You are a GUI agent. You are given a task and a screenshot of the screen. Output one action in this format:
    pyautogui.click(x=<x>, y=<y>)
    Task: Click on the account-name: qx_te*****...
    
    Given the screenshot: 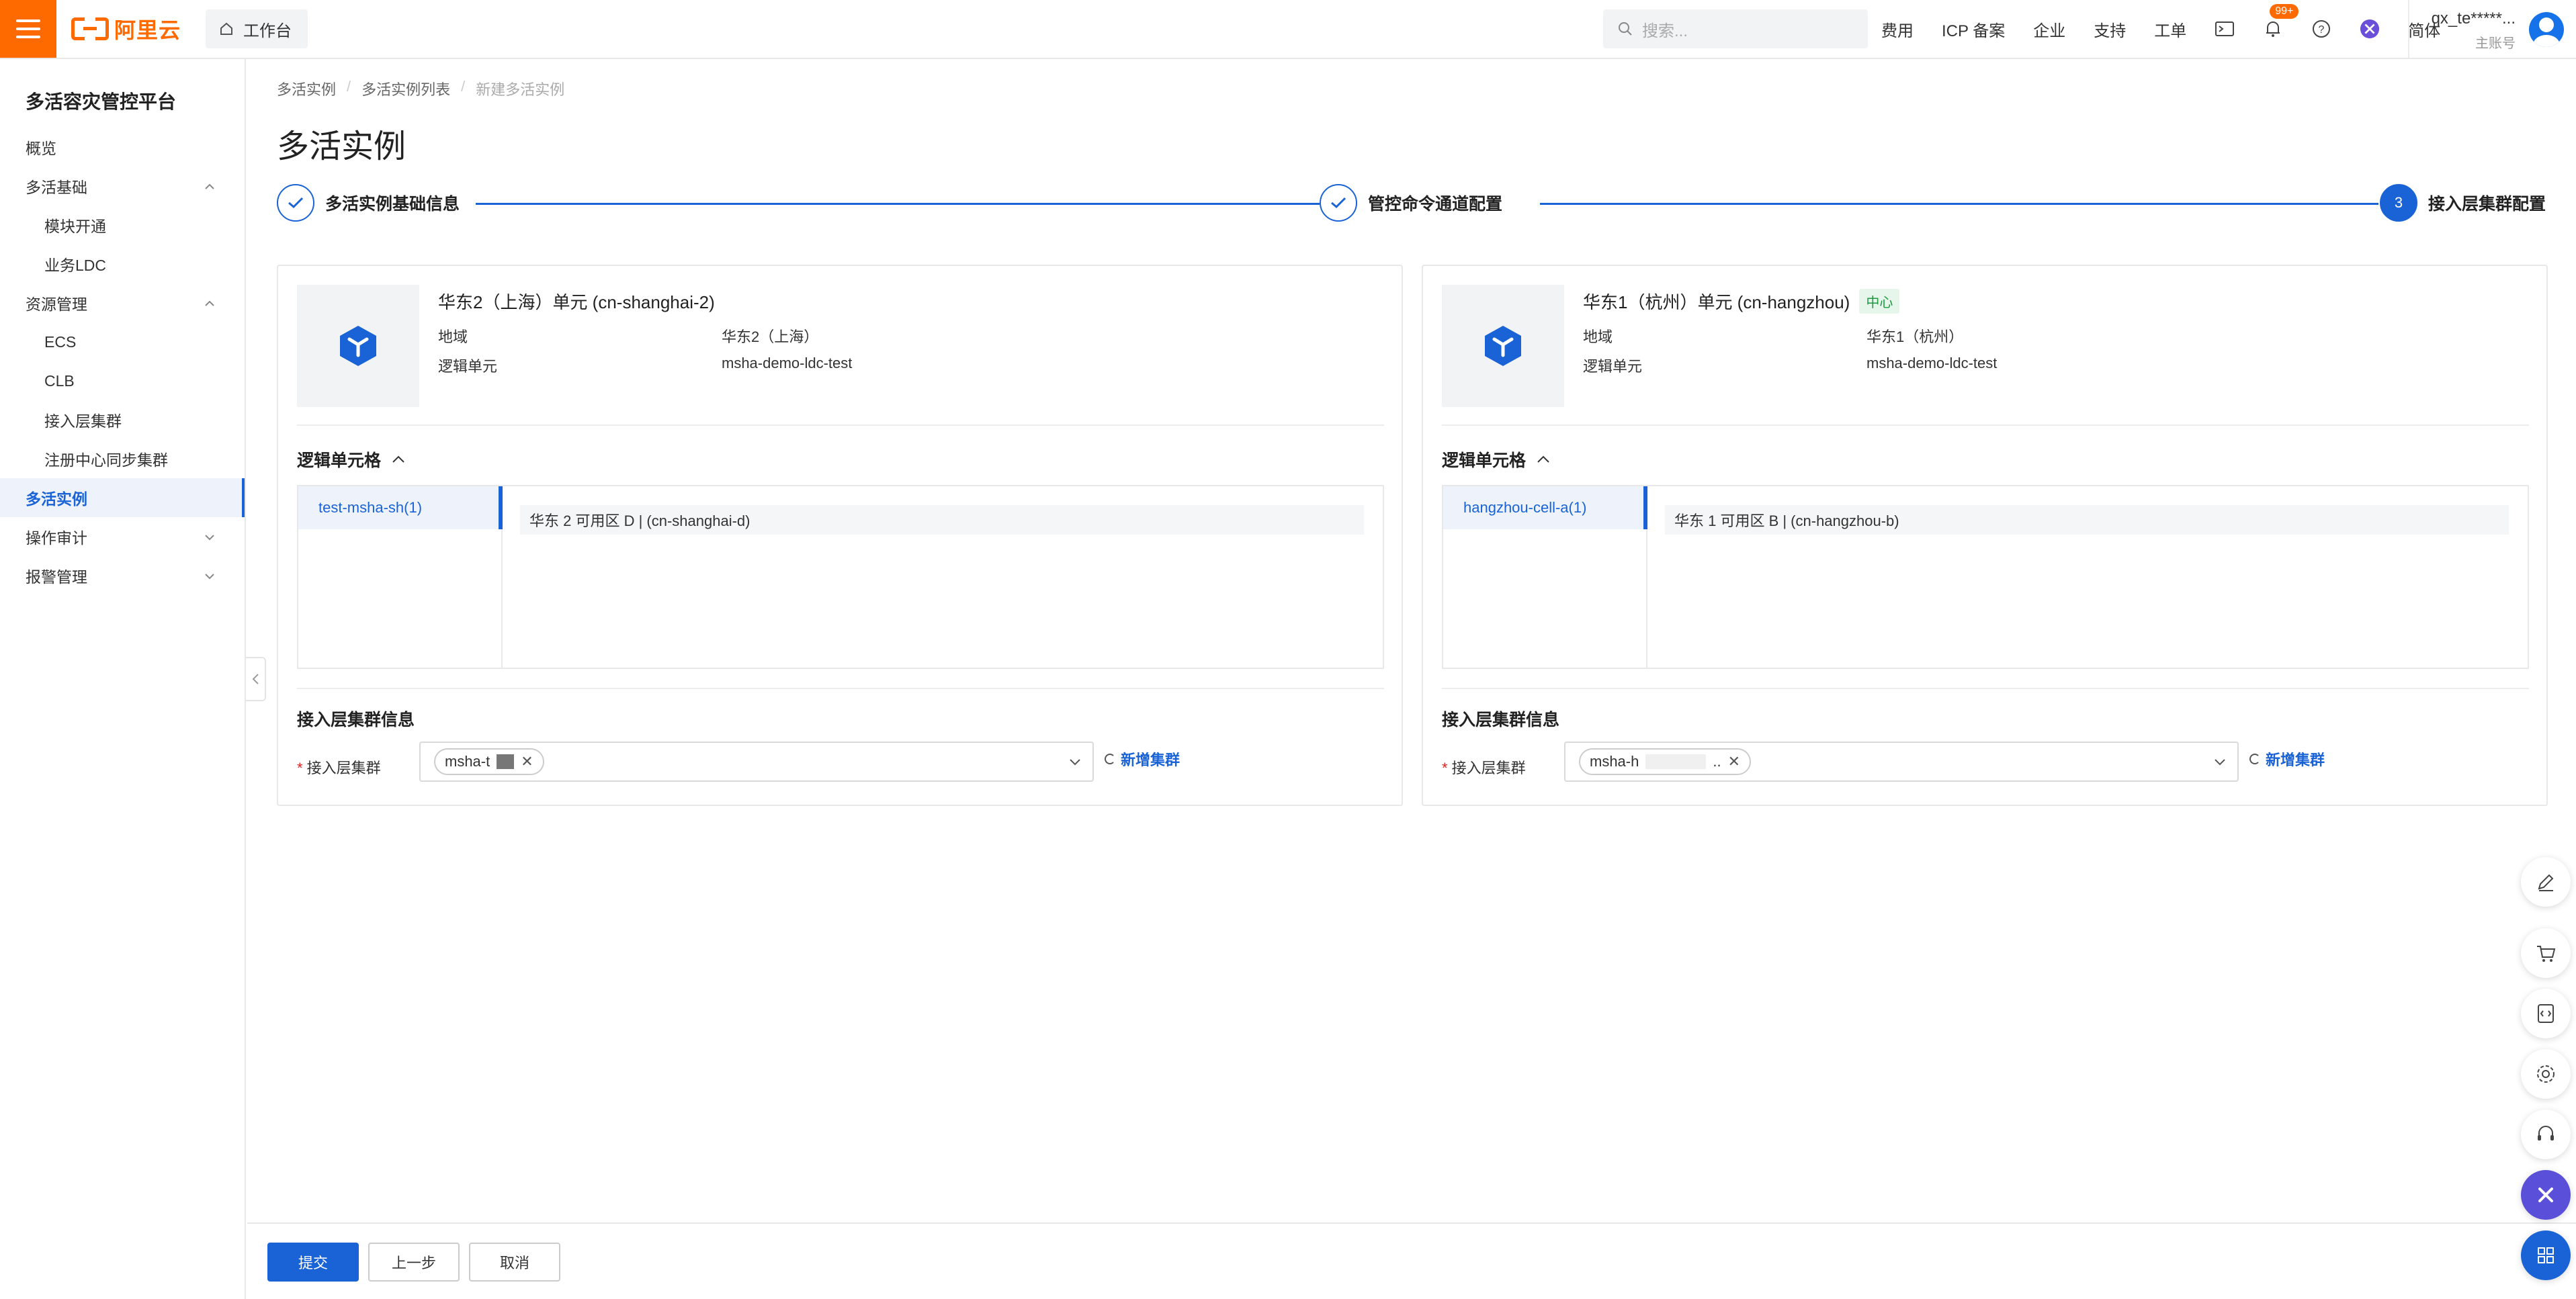 What is the action you would take?
    pyautogui.click(x=2473, y=18)
    